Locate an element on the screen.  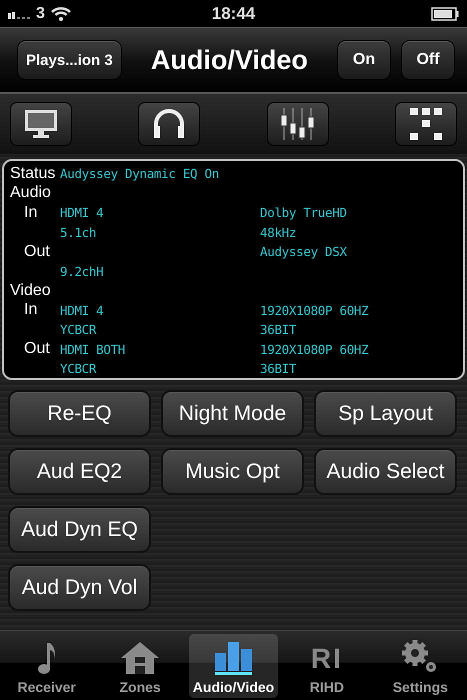
screen-title: Audio/Video is located at coordinates (229, 60).